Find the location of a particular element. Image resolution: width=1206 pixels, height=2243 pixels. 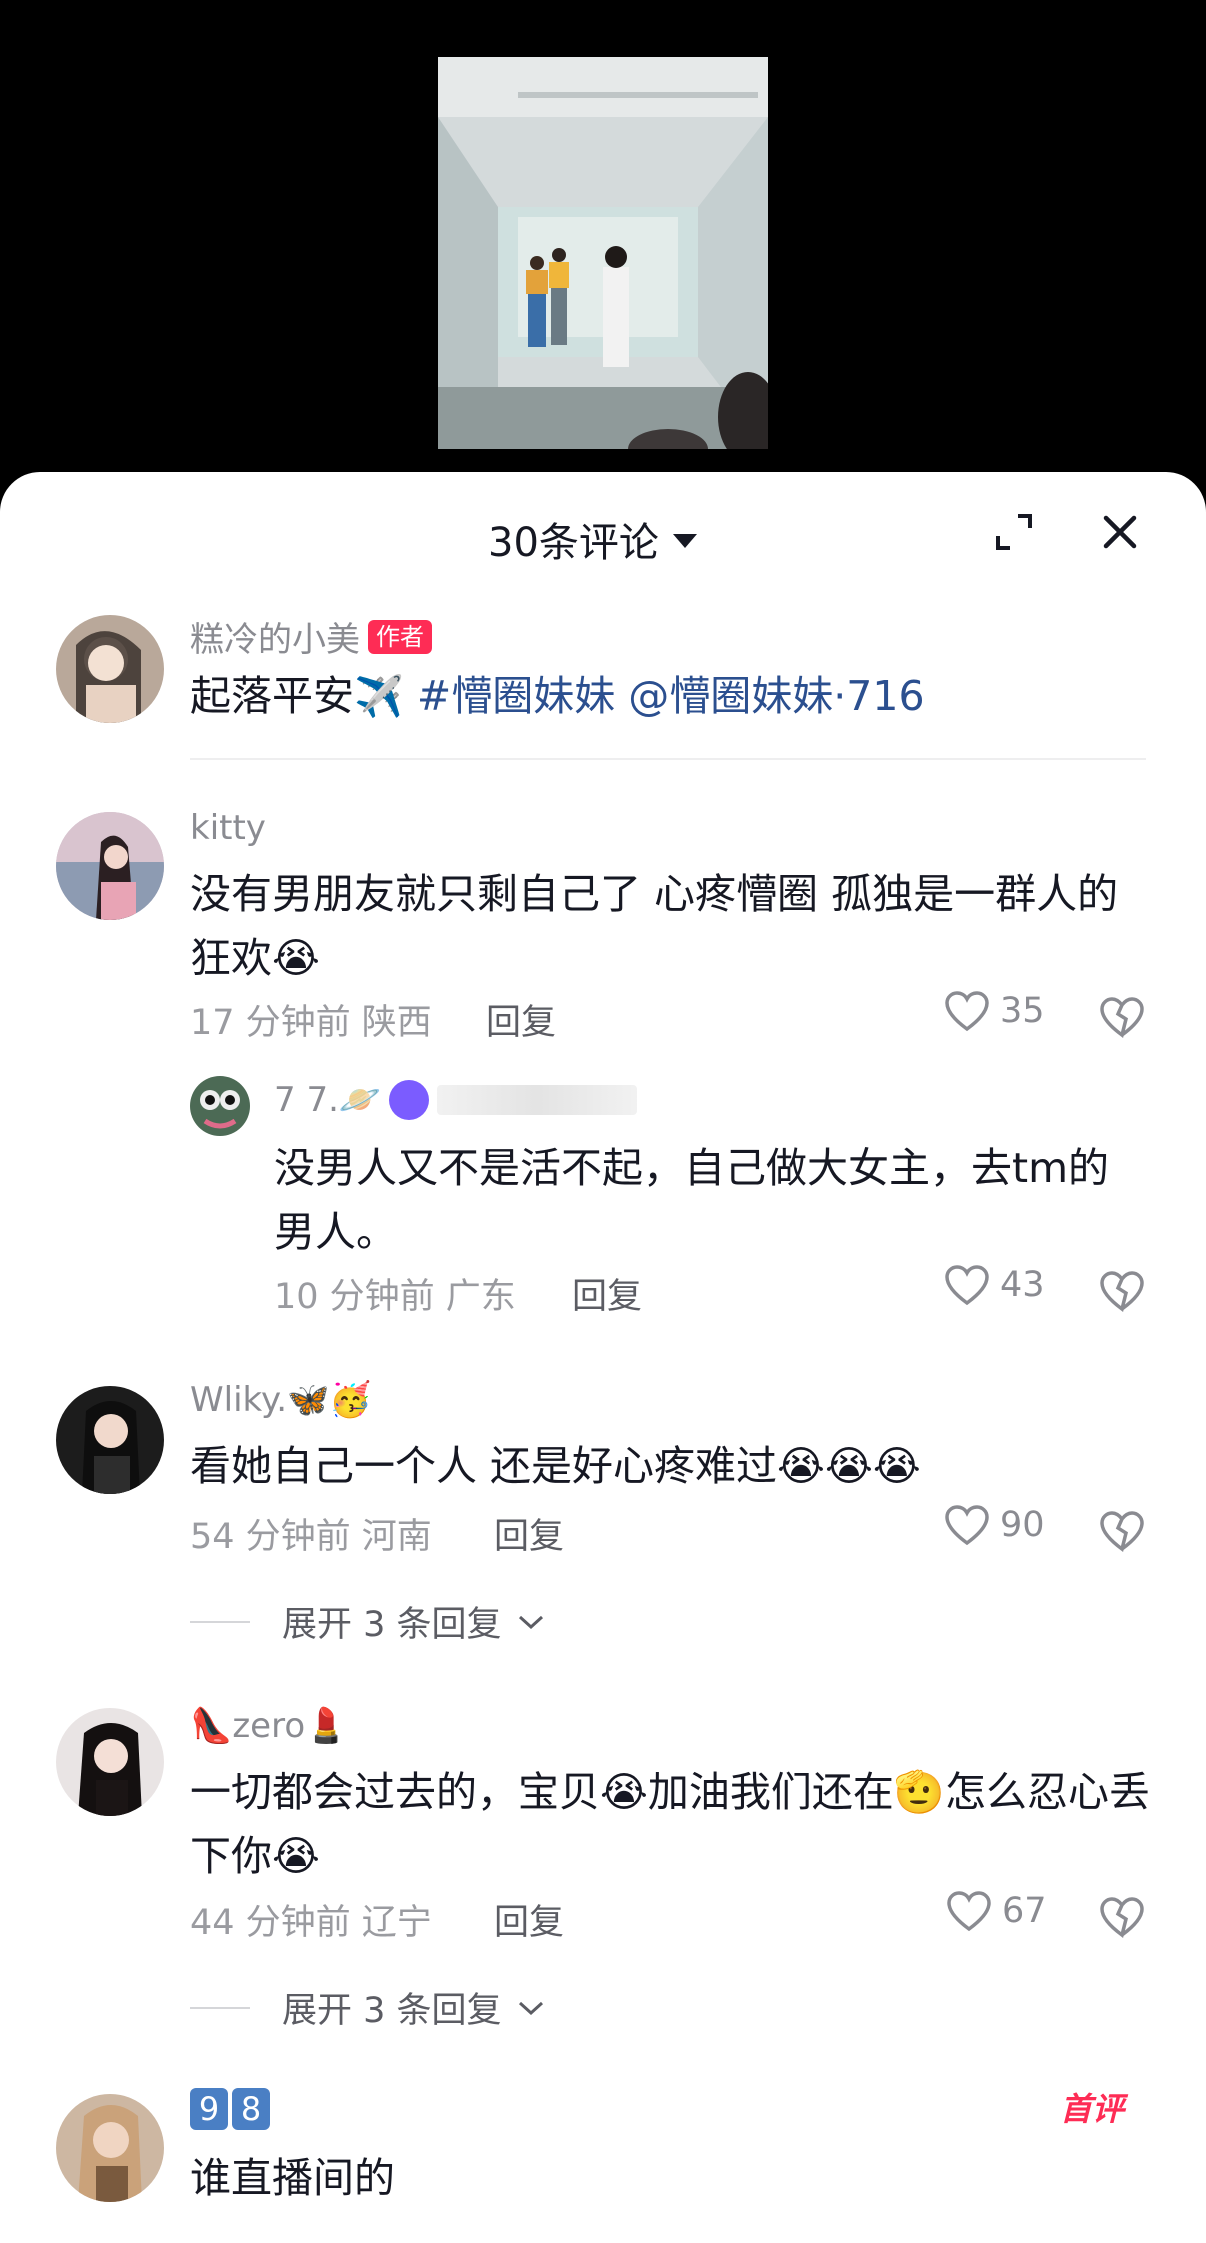

comment-text-plain: 起落平安 is located at coordinates (272, 696).